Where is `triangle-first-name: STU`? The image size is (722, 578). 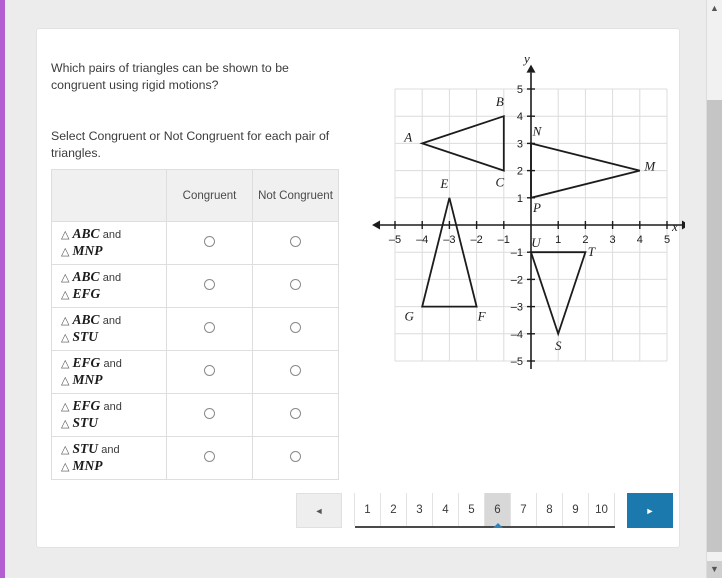
triangle-first-name: STU is located at coordinates (85, 448).